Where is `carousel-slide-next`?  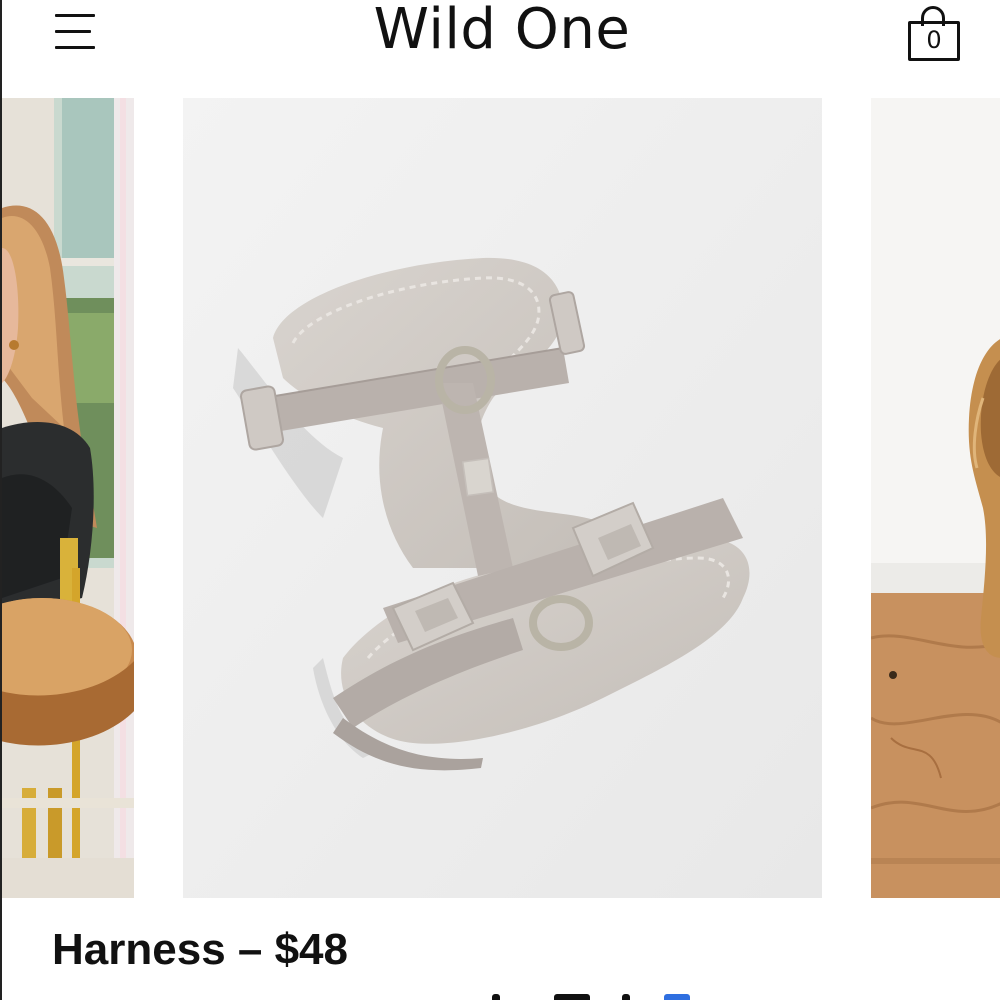
carousel-slide-next is located at coordinates (935, 498).